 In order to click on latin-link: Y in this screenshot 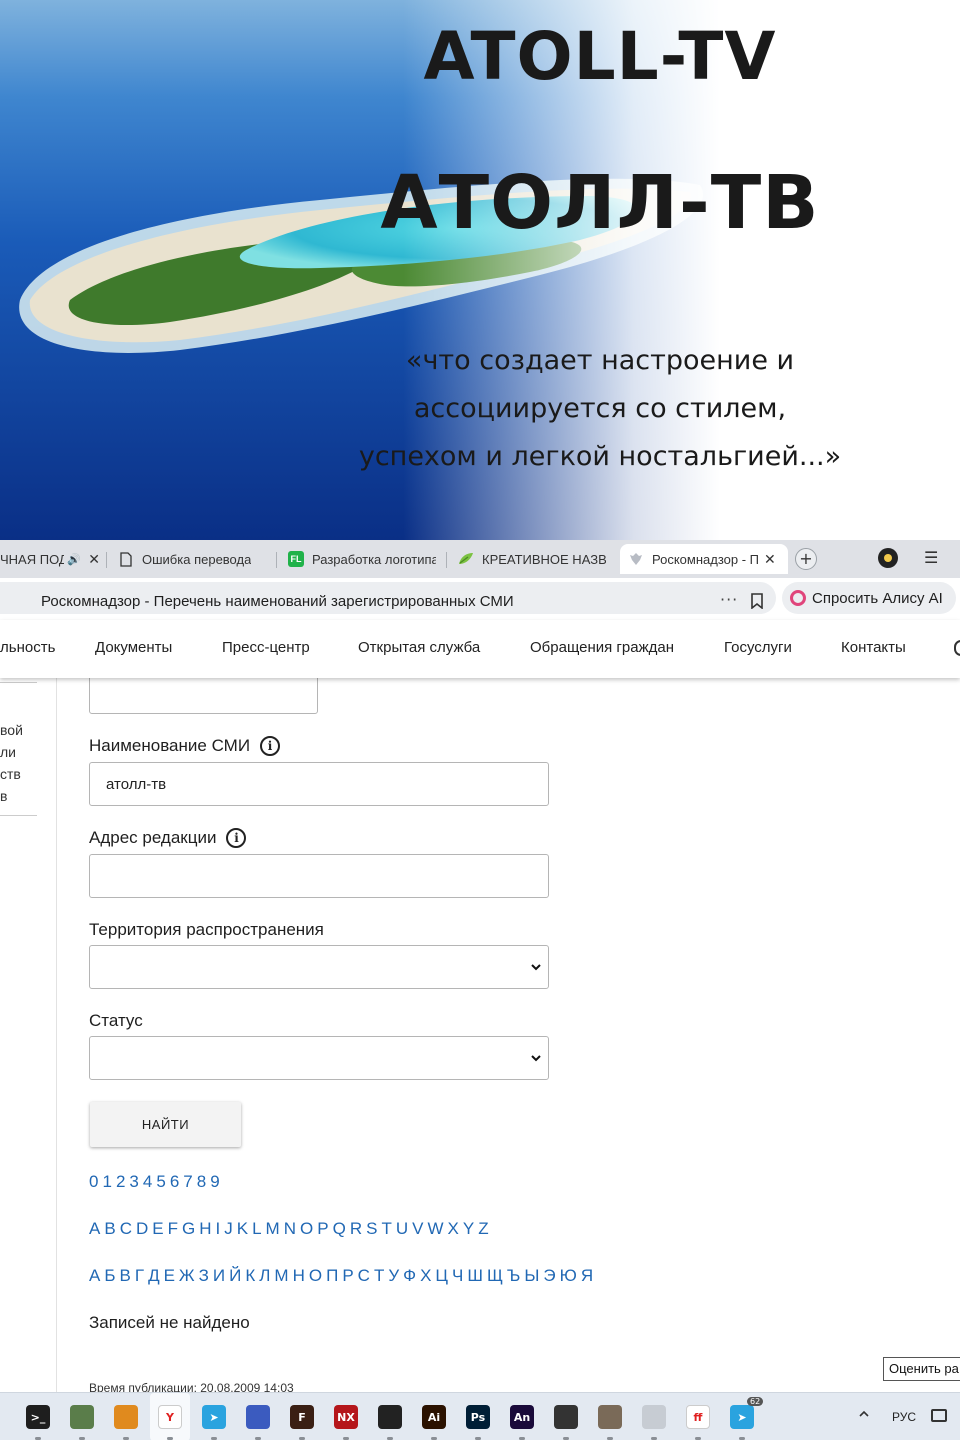, I will do `click(468, 1228)`.